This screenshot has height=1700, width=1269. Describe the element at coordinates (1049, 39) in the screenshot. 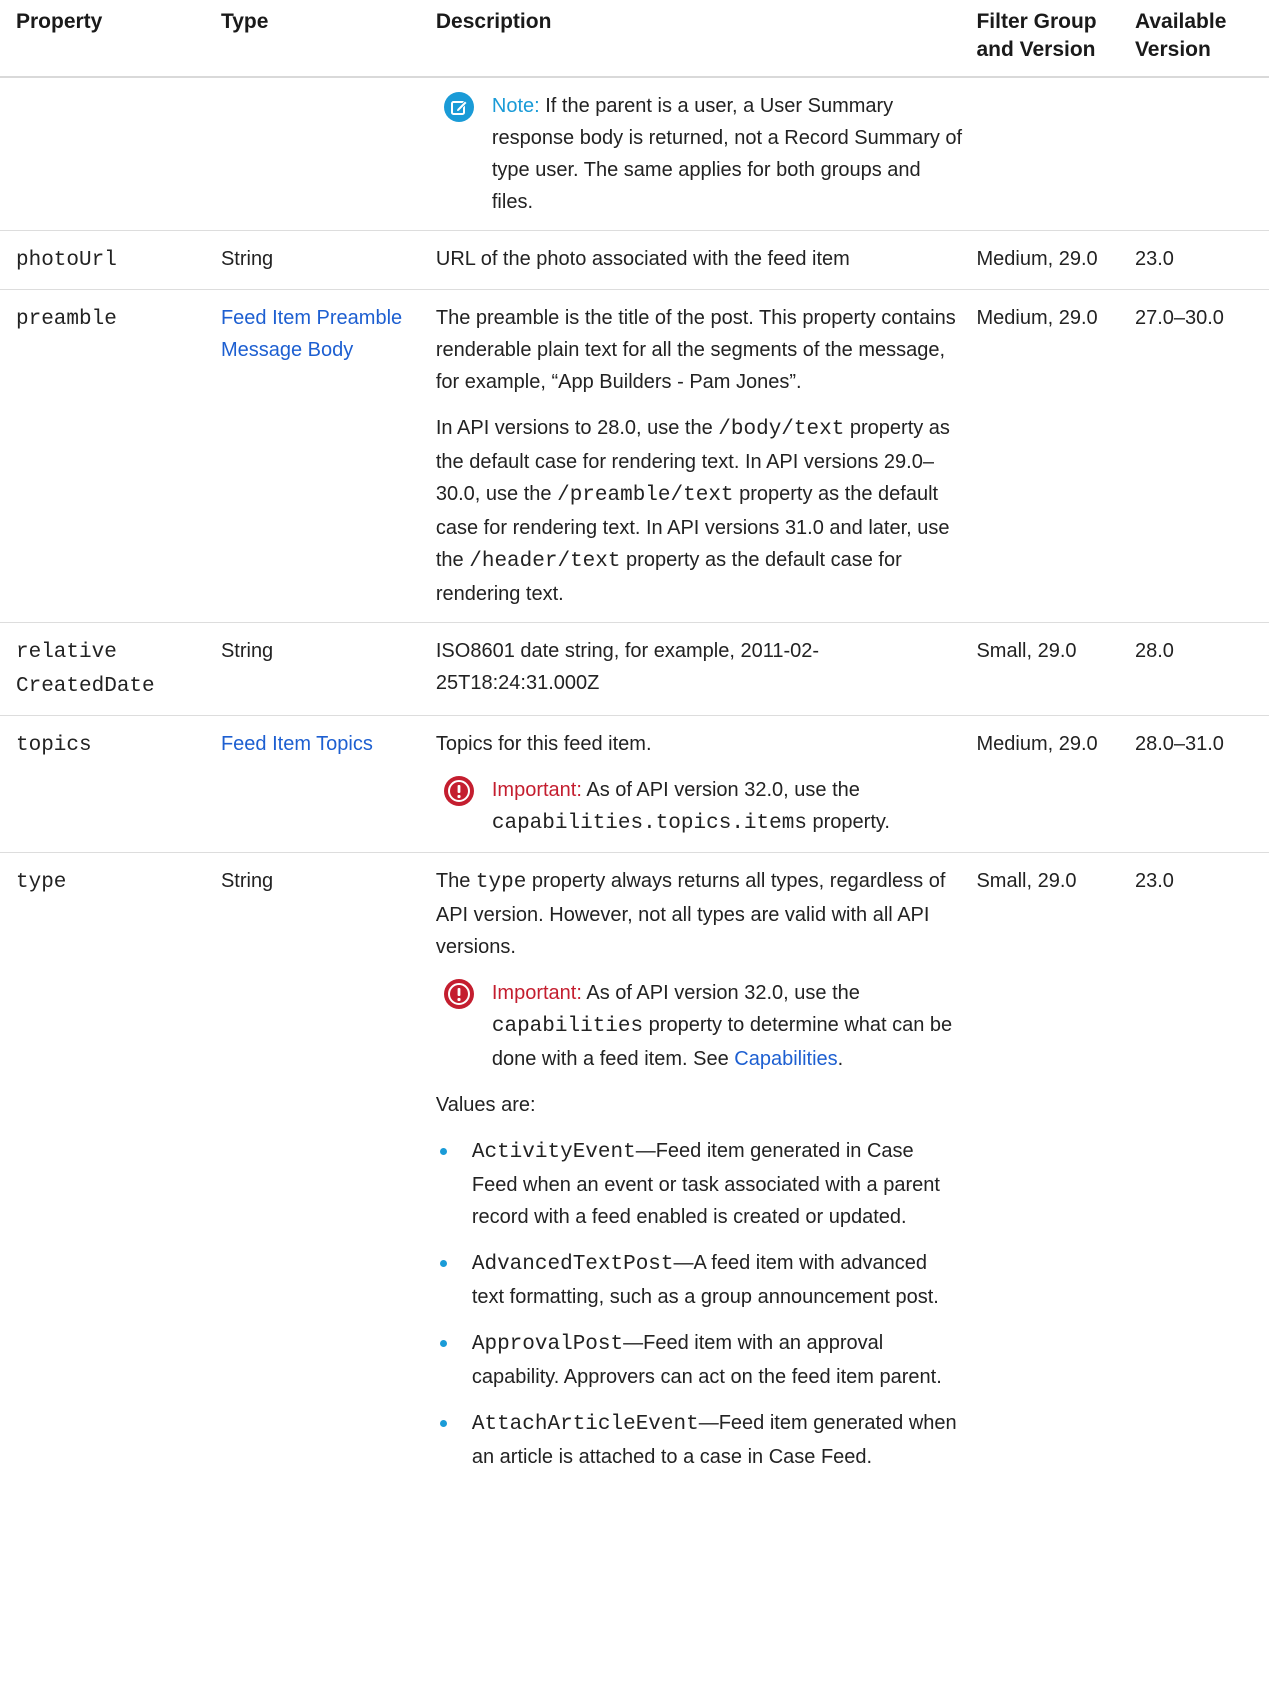

I see `header-filter-group: Filter Group and Version` at that location.